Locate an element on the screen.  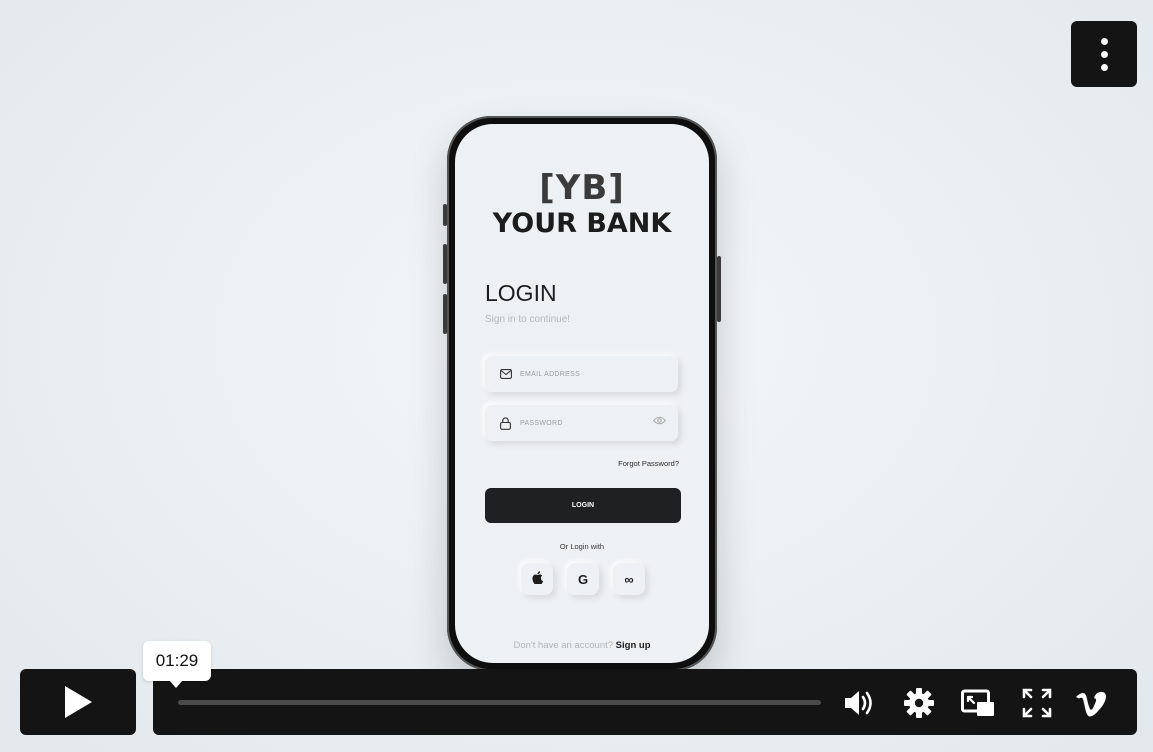
signup-line: Don't have an account? Sign up is located at coordinates (582, 645).